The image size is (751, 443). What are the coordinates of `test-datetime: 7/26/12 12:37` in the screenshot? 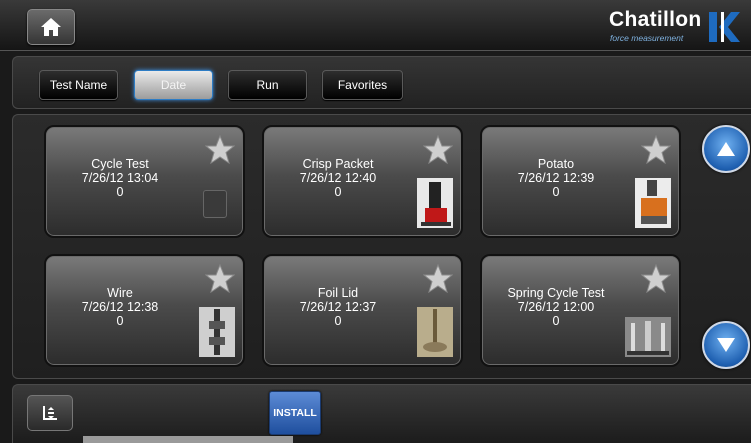 It's located at (338, 307).